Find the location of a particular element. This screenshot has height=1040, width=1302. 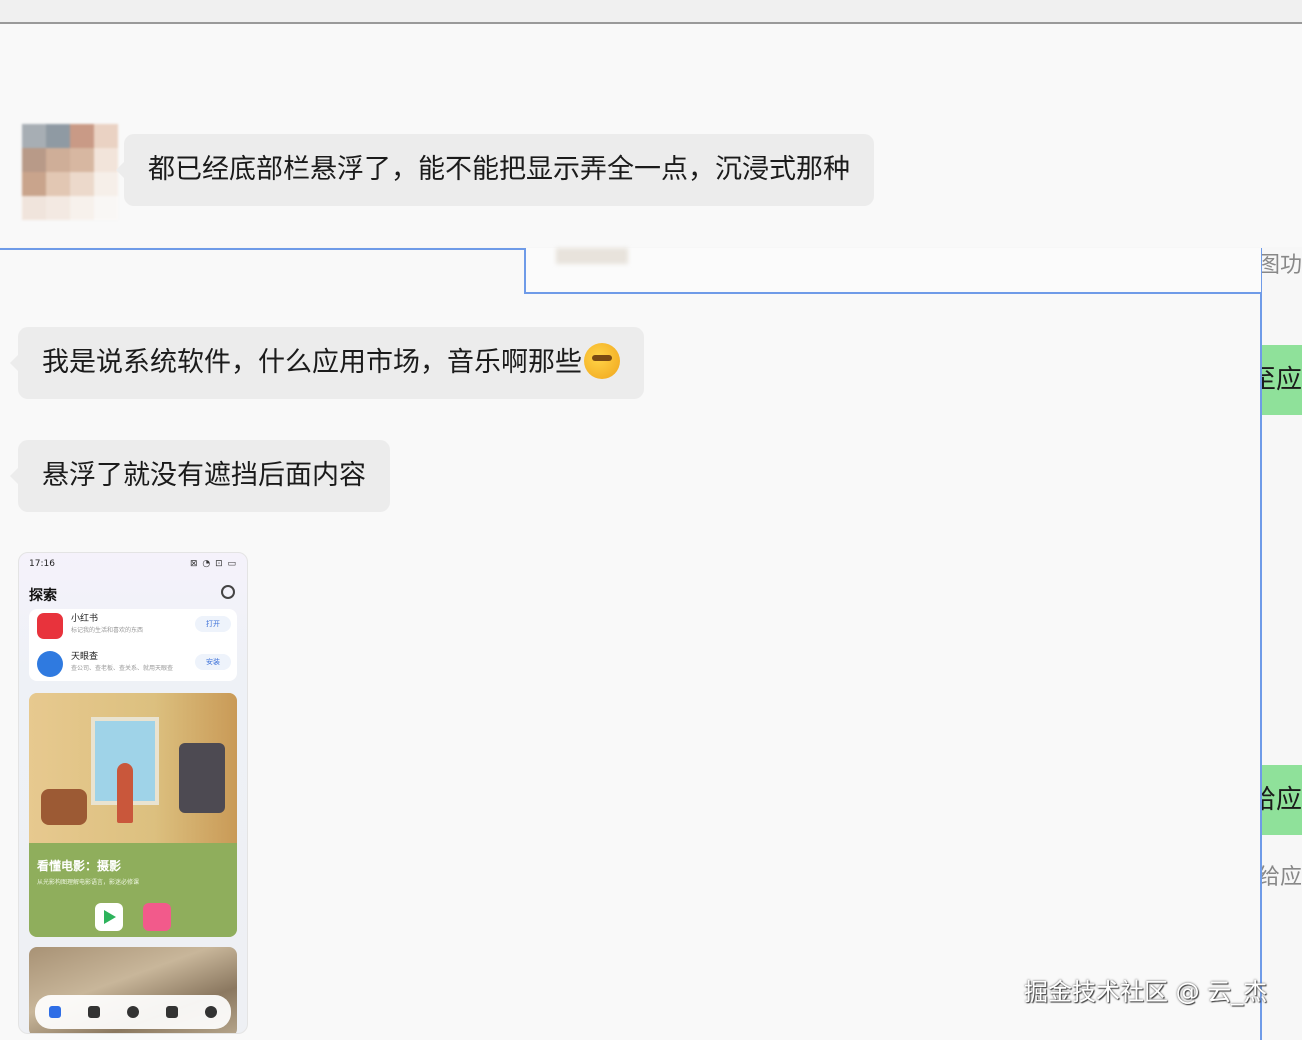

app-desc: 标记我的生活和喜欢的东西 is located at coordinates (107, 630).